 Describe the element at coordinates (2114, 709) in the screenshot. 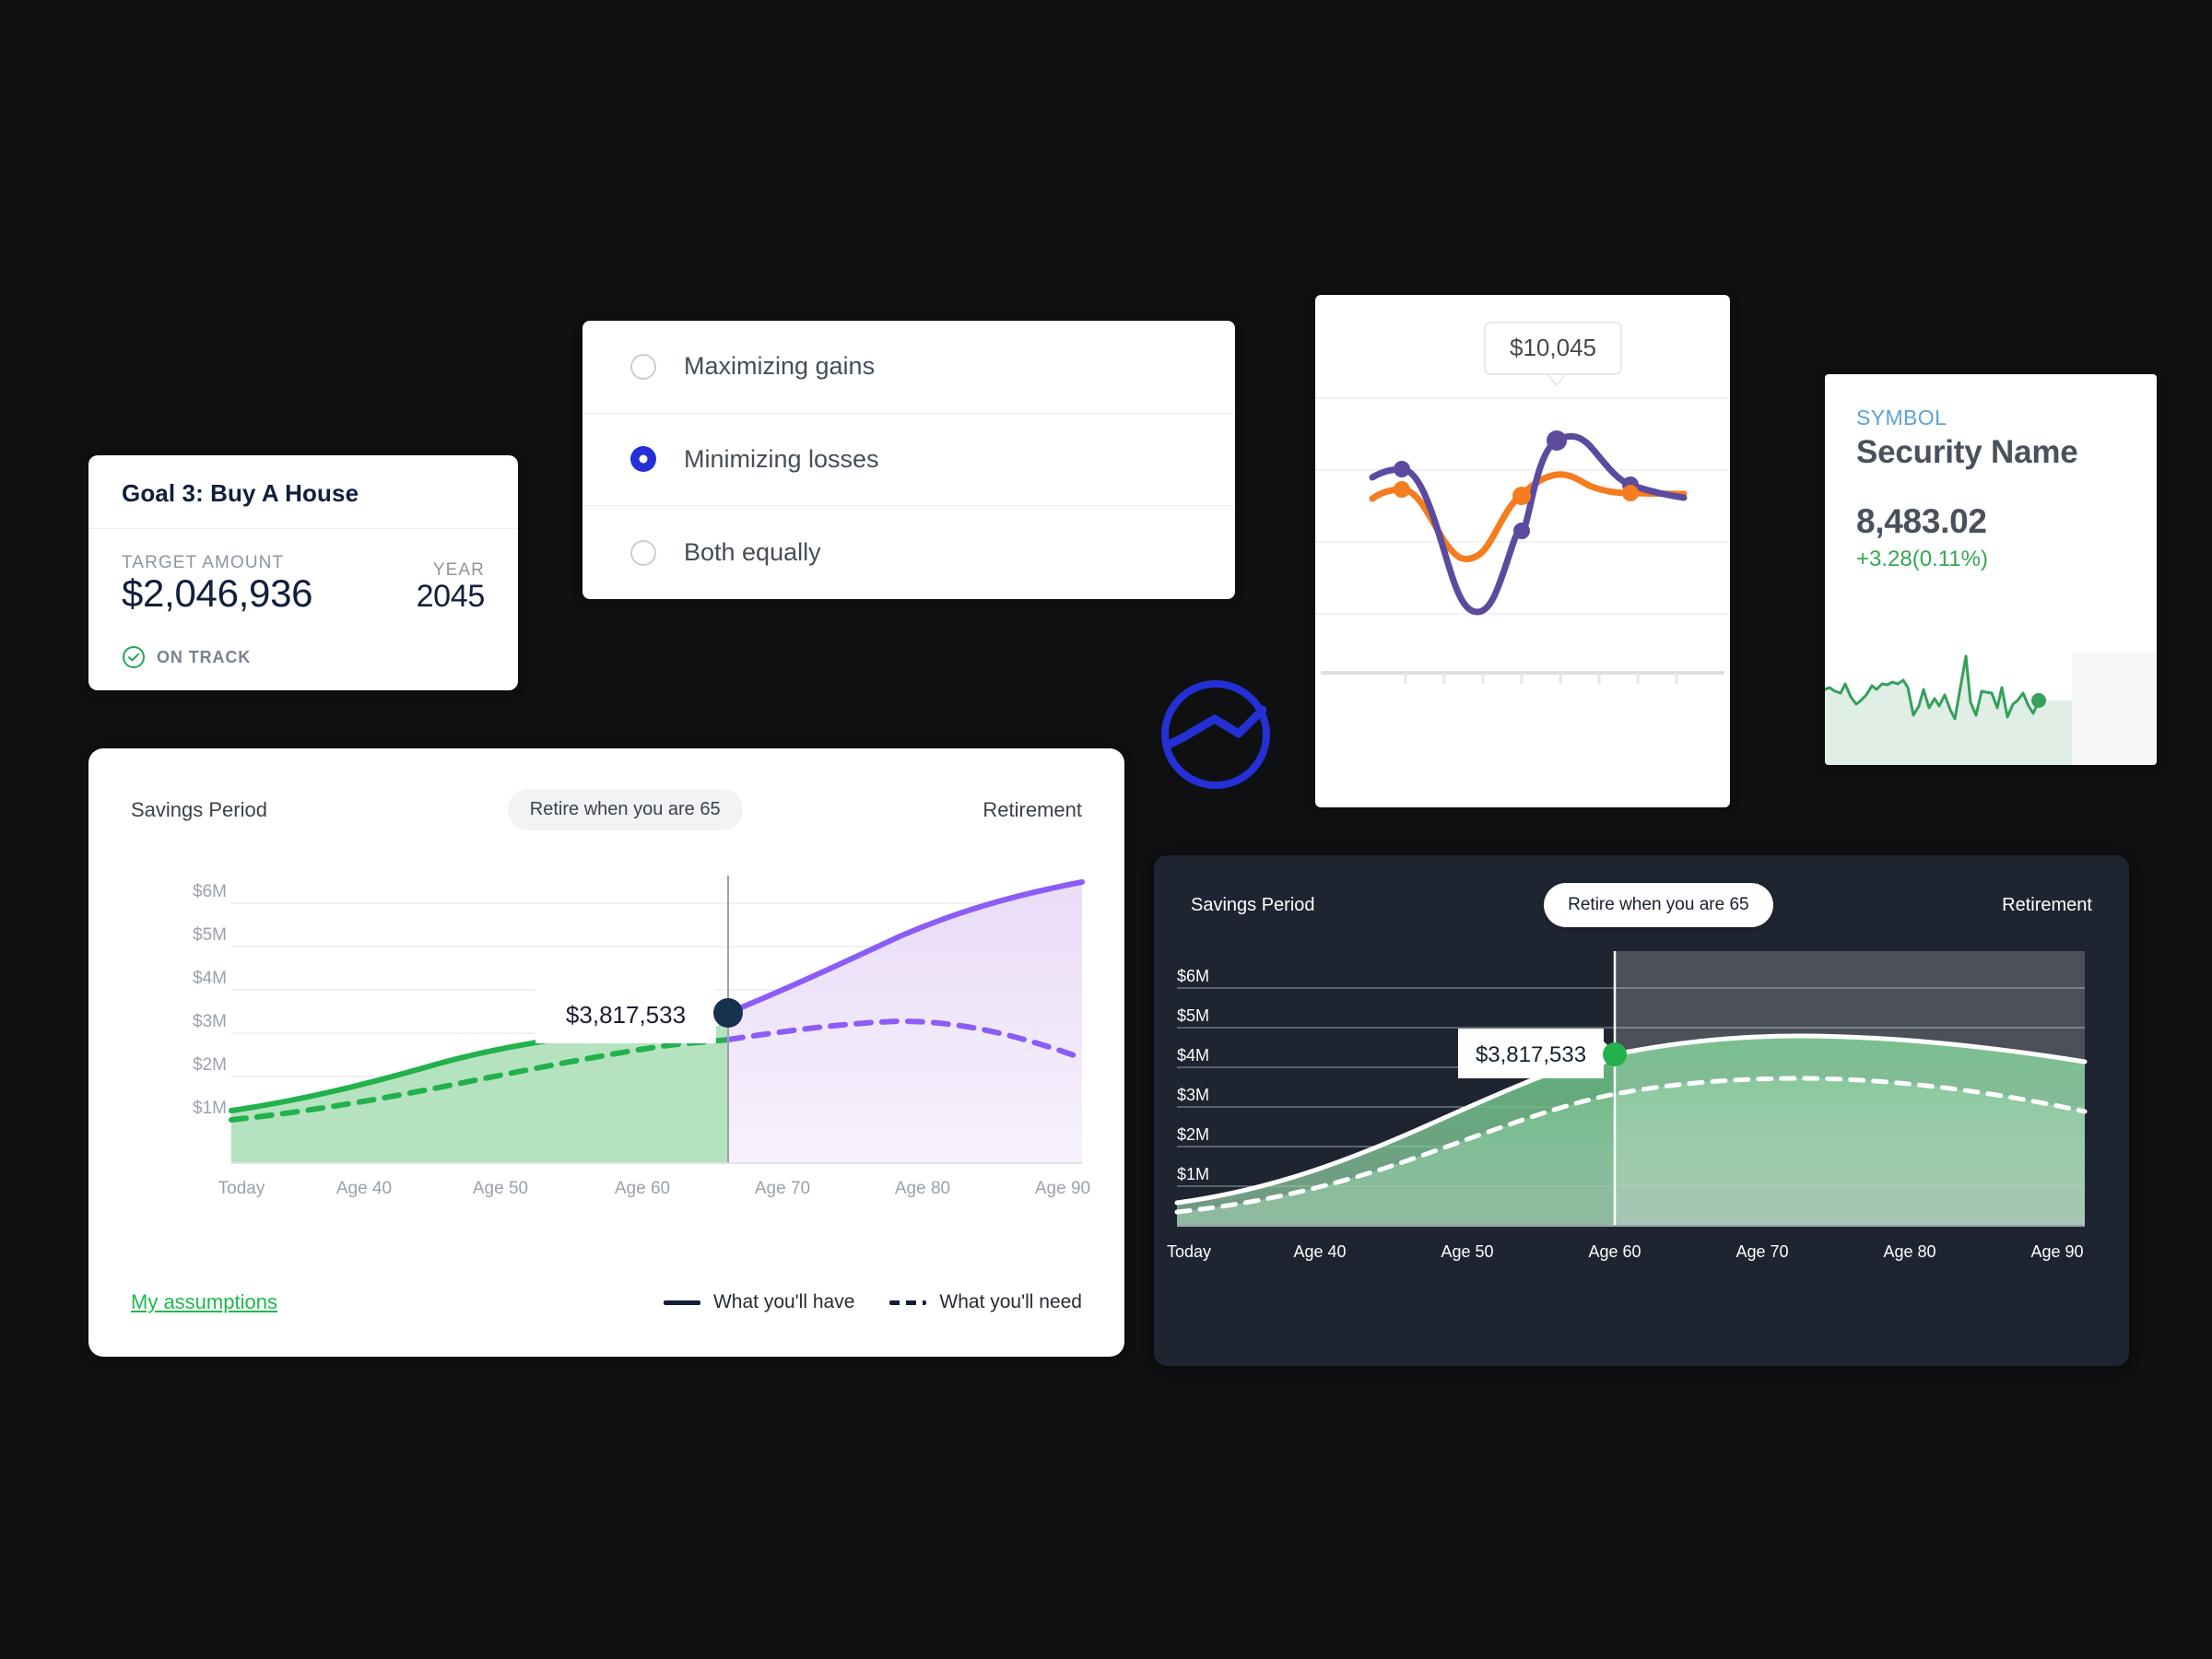

I see `sparkline-overlay-panel` at that location.